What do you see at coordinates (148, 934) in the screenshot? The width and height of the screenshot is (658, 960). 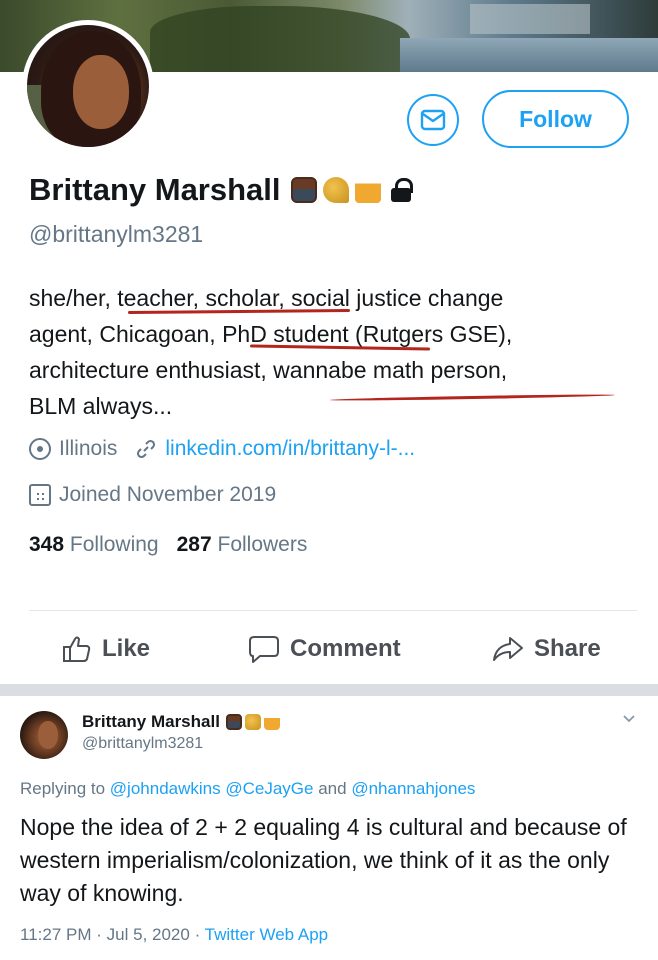 I see `tweet-date: Jul 5, 2020` at bounding box center [148, 934].